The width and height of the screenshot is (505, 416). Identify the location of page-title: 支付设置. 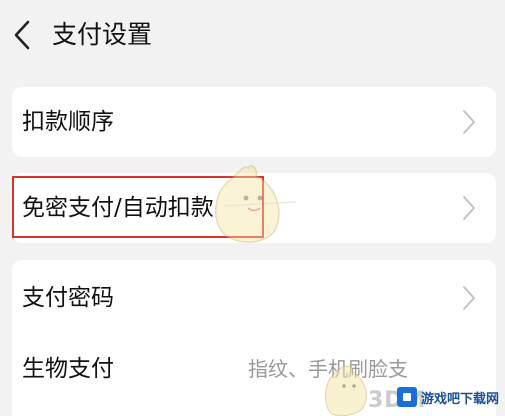
(102, 34).